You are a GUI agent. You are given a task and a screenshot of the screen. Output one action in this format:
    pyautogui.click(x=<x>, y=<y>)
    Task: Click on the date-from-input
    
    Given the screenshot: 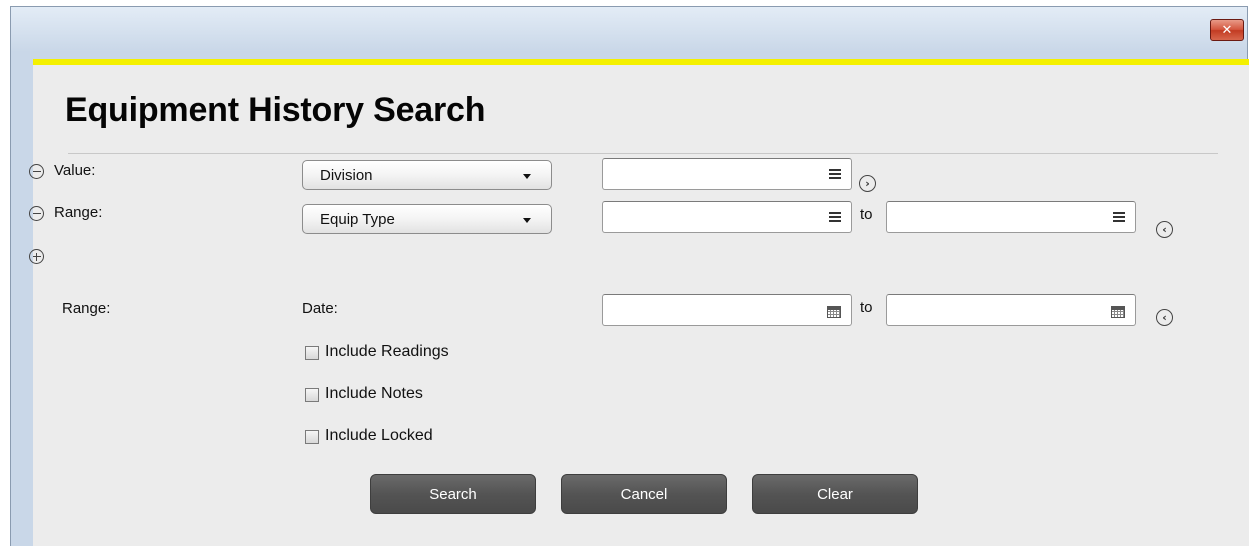 What is the action you would take?
    pyautogui.click(x=727, y=310)
    